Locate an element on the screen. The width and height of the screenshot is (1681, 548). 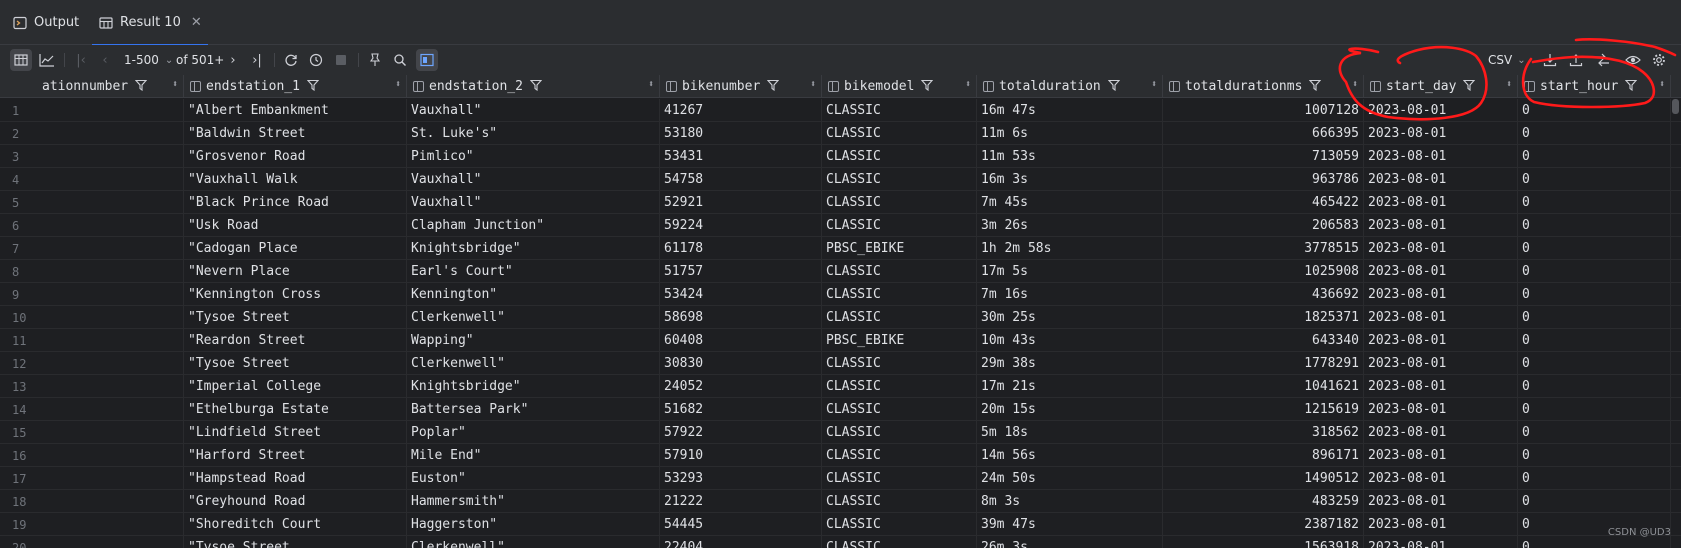
cell-bikenumber: 53431 is located at coordinates (741, 156).